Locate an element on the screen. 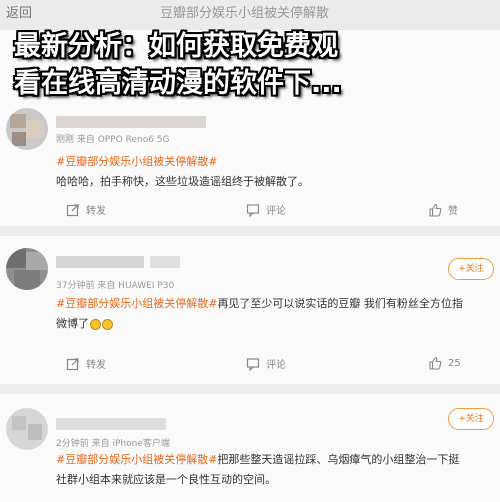 The height and width of the screenshot is (502, 500). post-actions: 转发 评论 赞 is located at coordinates (250, 212).